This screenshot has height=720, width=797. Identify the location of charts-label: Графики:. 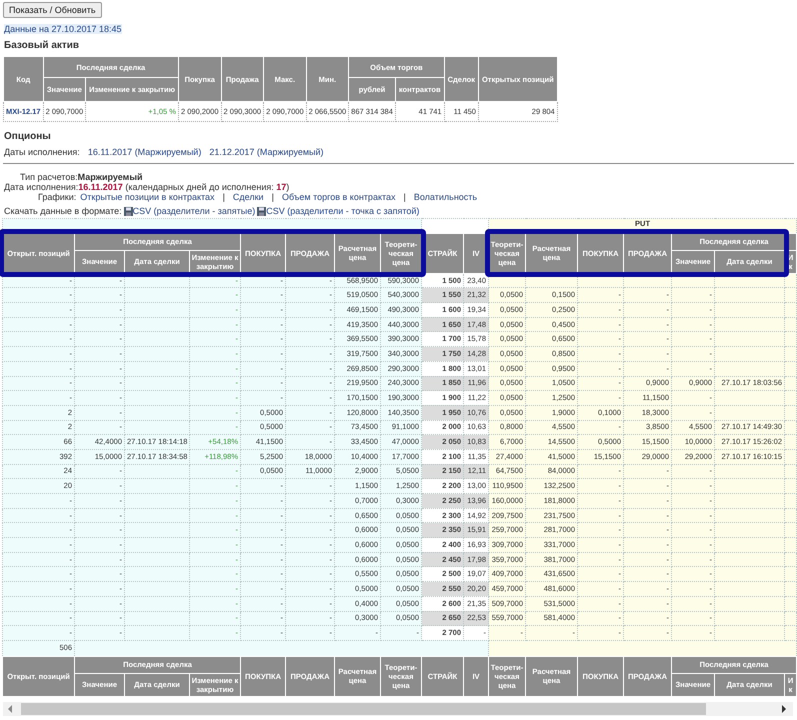
(57, 197).